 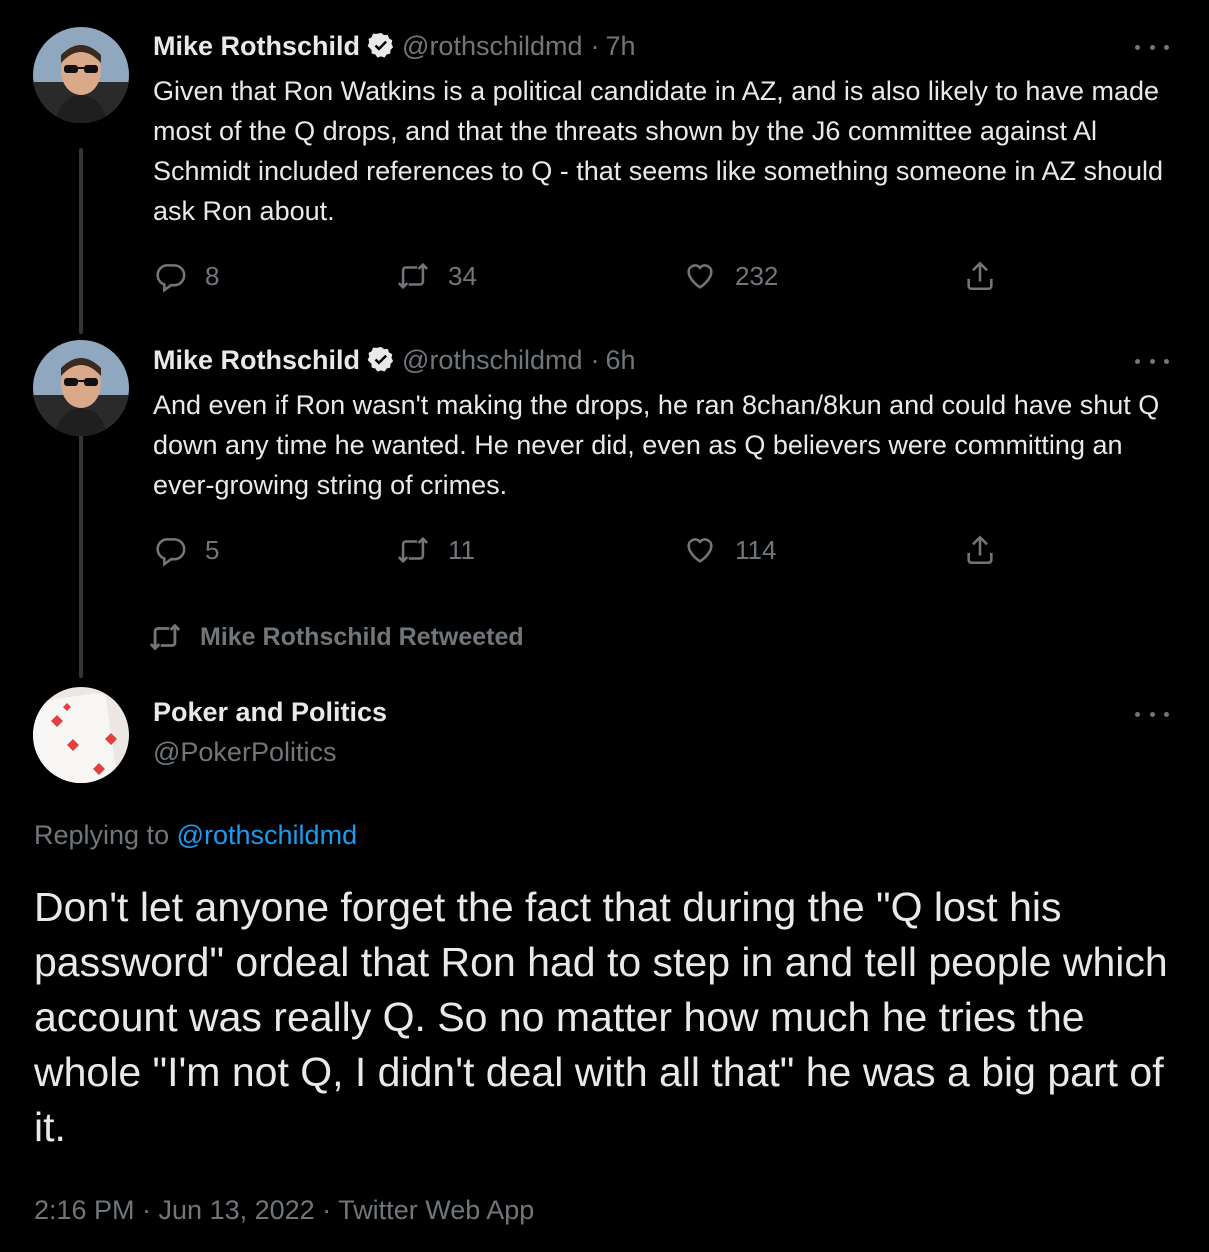 I want to click on tweet-header: Mike Rothschild @rothschildmd · 6h, so click(x=394, y=360).